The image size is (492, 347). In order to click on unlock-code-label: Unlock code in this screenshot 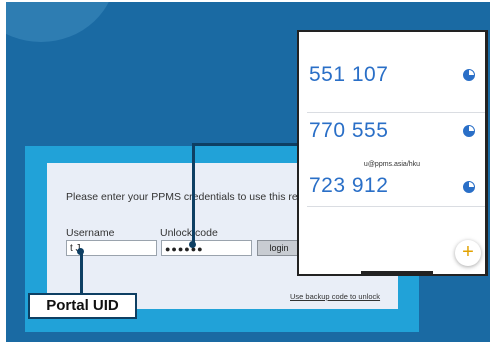, I will do `click(189, 233)`.